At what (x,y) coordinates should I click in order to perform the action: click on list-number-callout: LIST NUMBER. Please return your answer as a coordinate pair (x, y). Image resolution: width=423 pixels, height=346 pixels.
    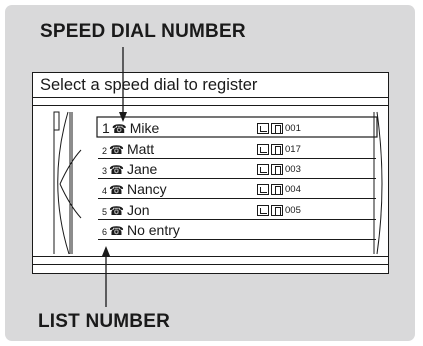
    Looking at the image, I should click on (104, 321).